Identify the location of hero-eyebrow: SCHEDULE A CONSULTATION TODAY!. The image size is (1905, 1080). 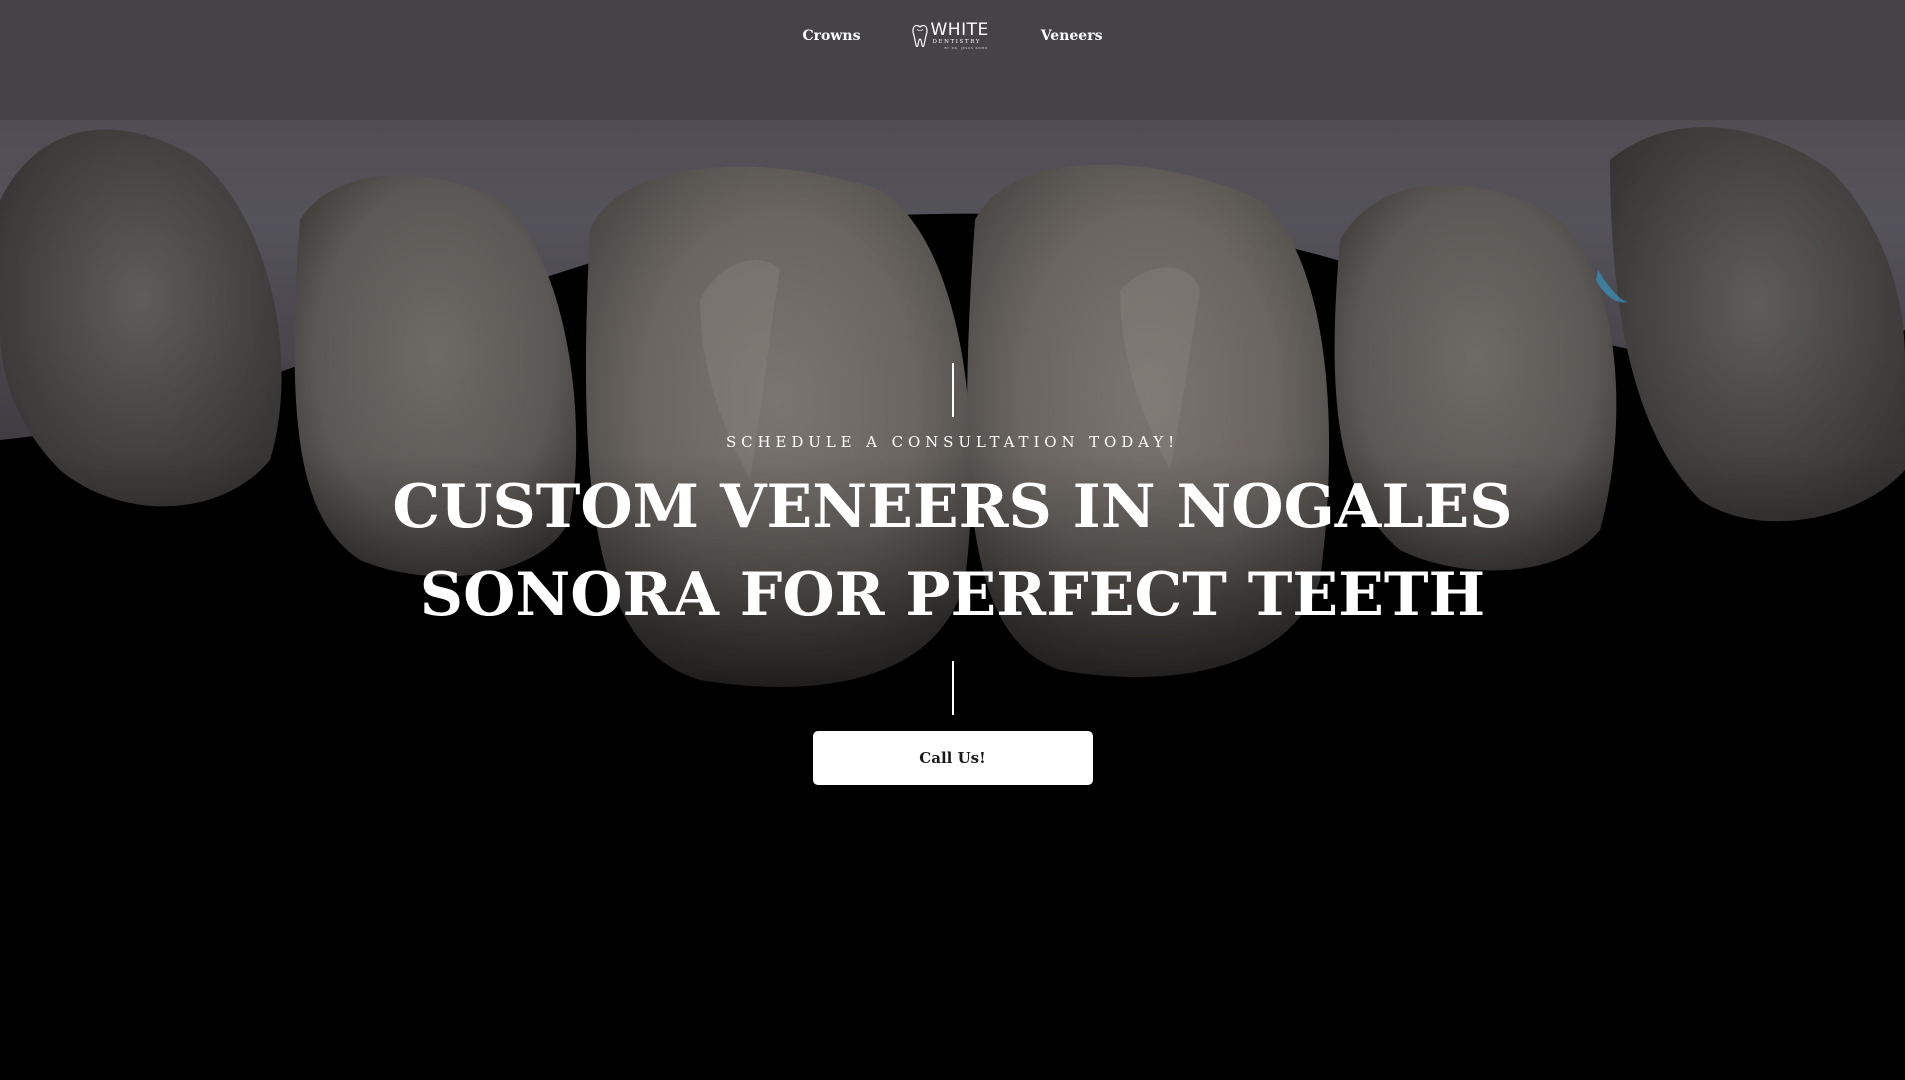
(952, 442).